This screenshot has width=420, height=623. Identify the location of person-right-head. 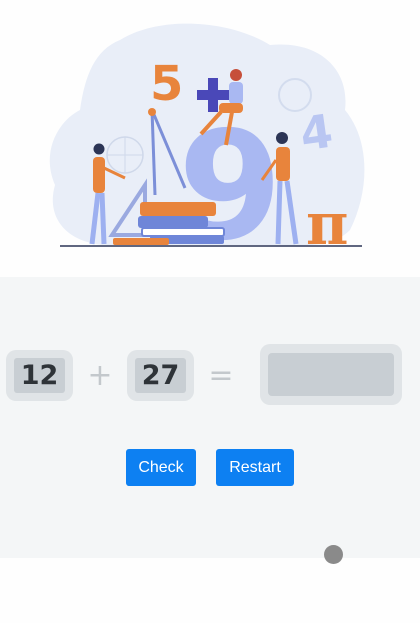
(282, 138).